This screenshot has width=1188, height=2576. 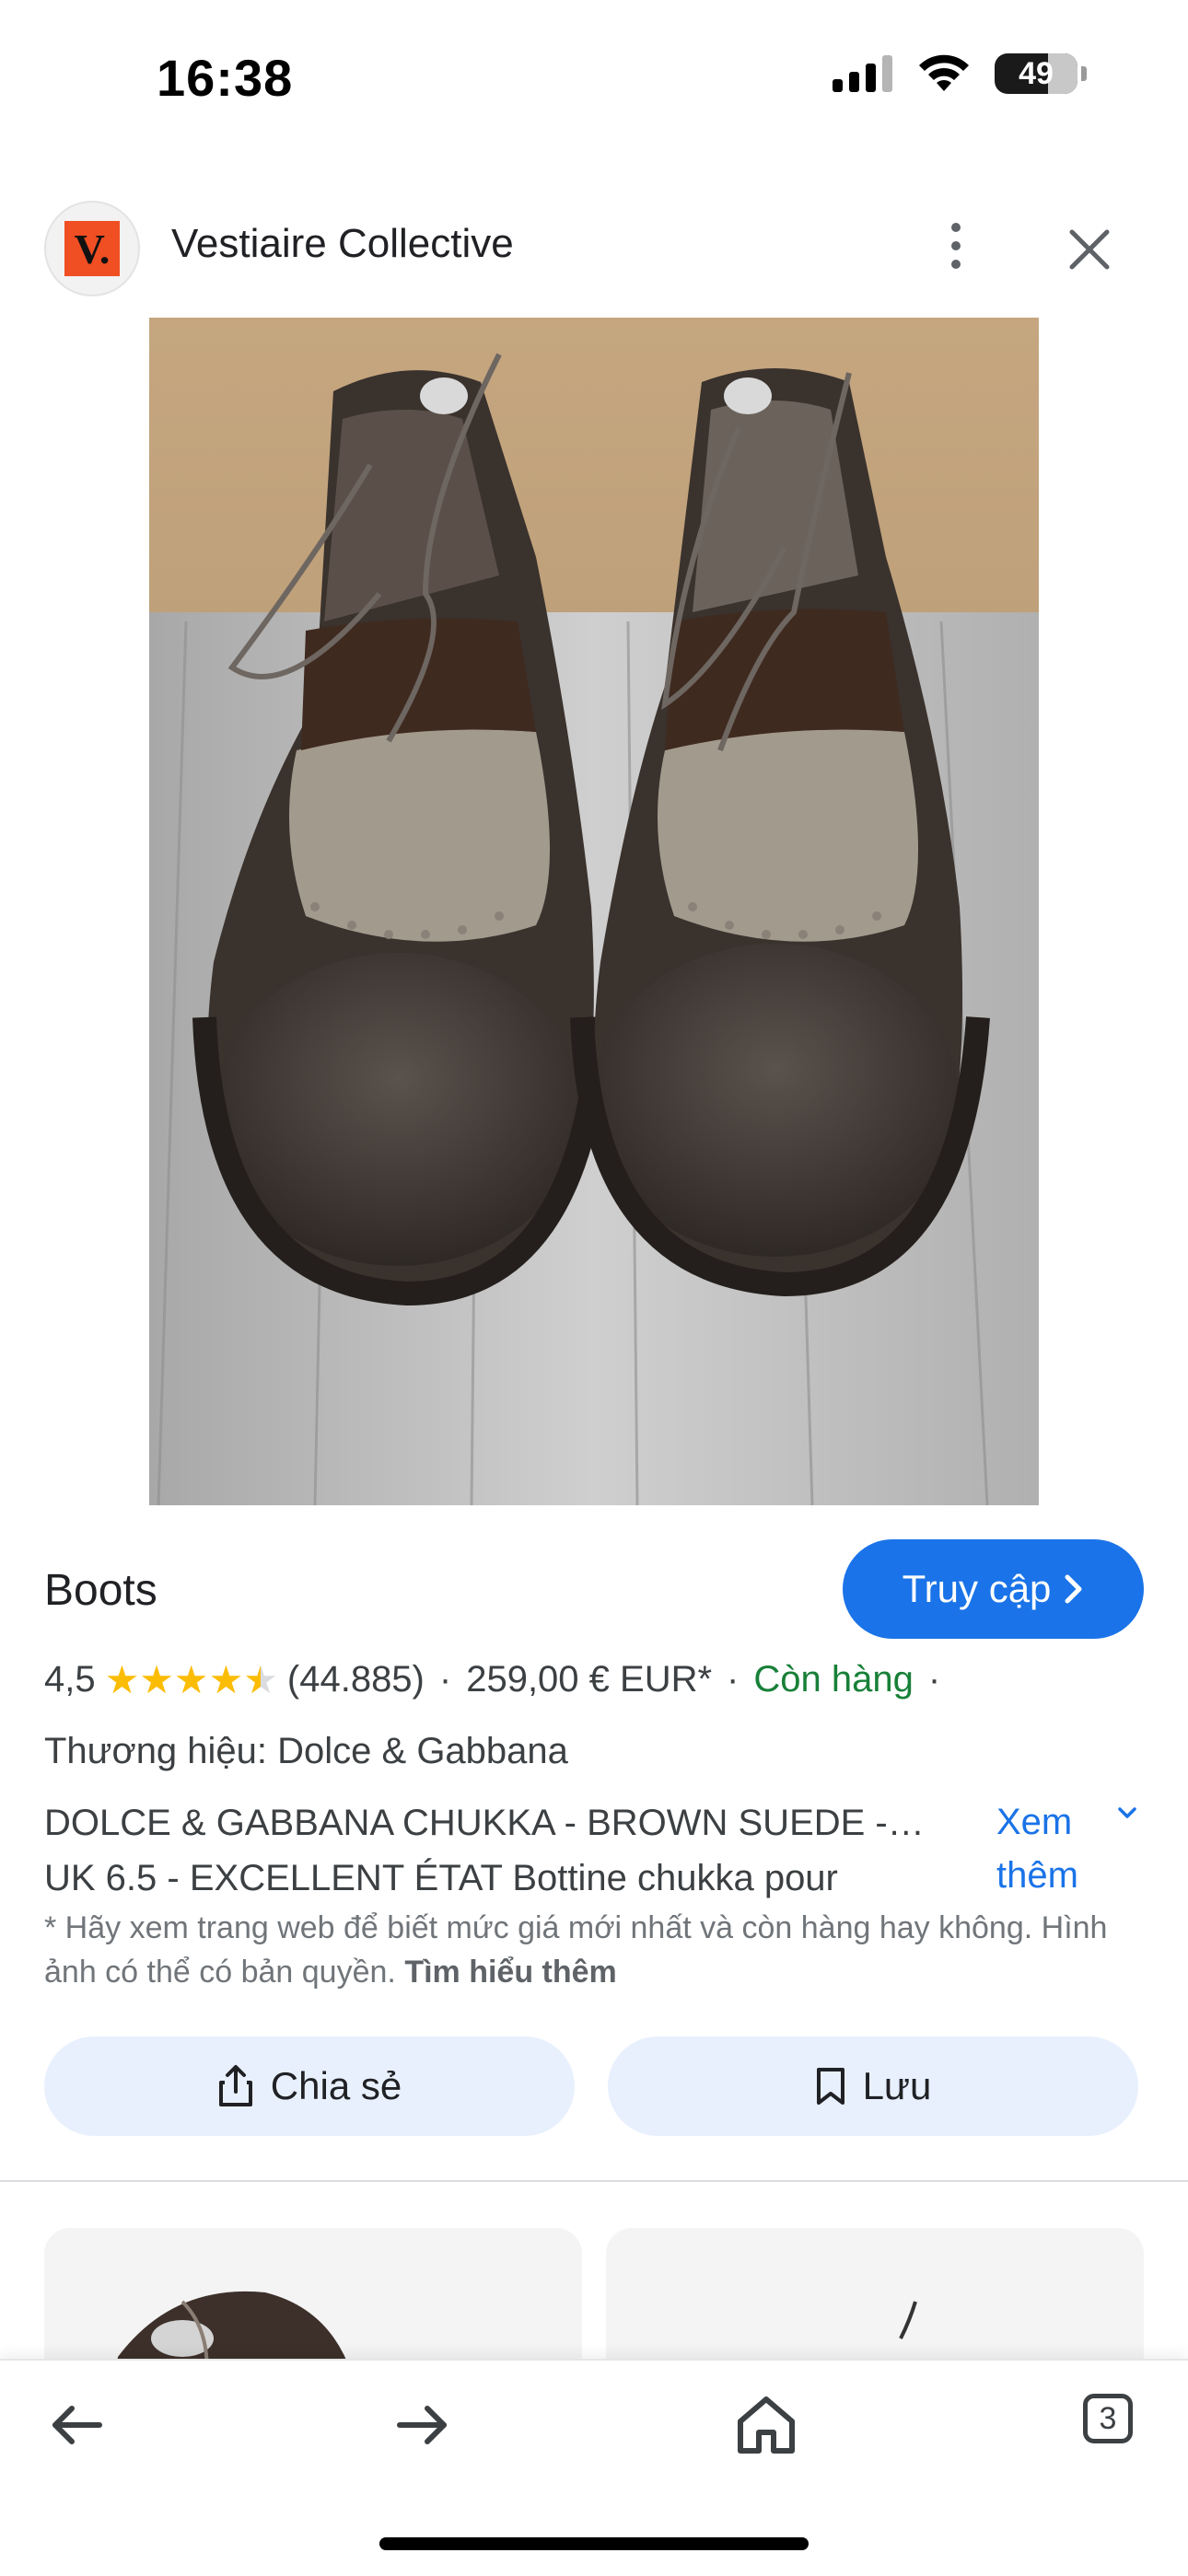 I want to click on share-label: Chia sẻ, so click(x=336, y=2085).